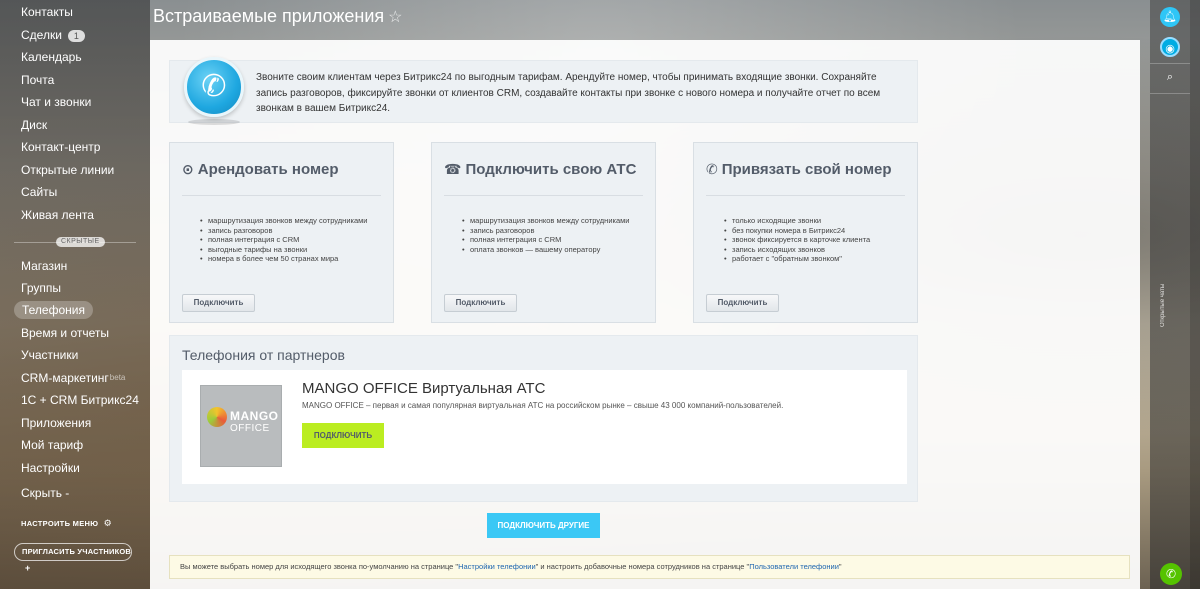 This screenshot has width=1200, height=589. Describe the element at coordinates (742, 303) in the screenshot. I see `link-number-connect-button: Подключить` at that location.